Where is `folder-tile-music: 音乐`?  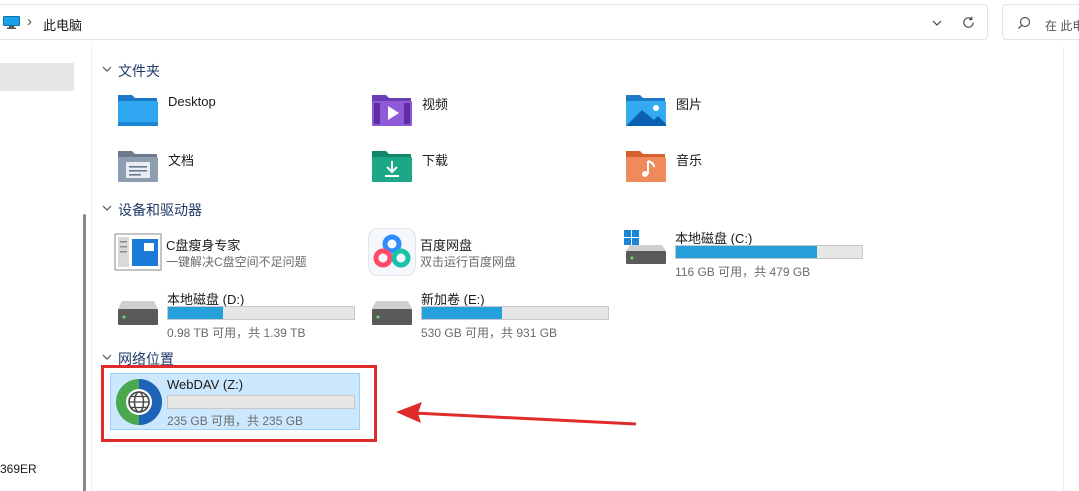
folder-tile-music: 音乐 is located at coordinates (734, 168).